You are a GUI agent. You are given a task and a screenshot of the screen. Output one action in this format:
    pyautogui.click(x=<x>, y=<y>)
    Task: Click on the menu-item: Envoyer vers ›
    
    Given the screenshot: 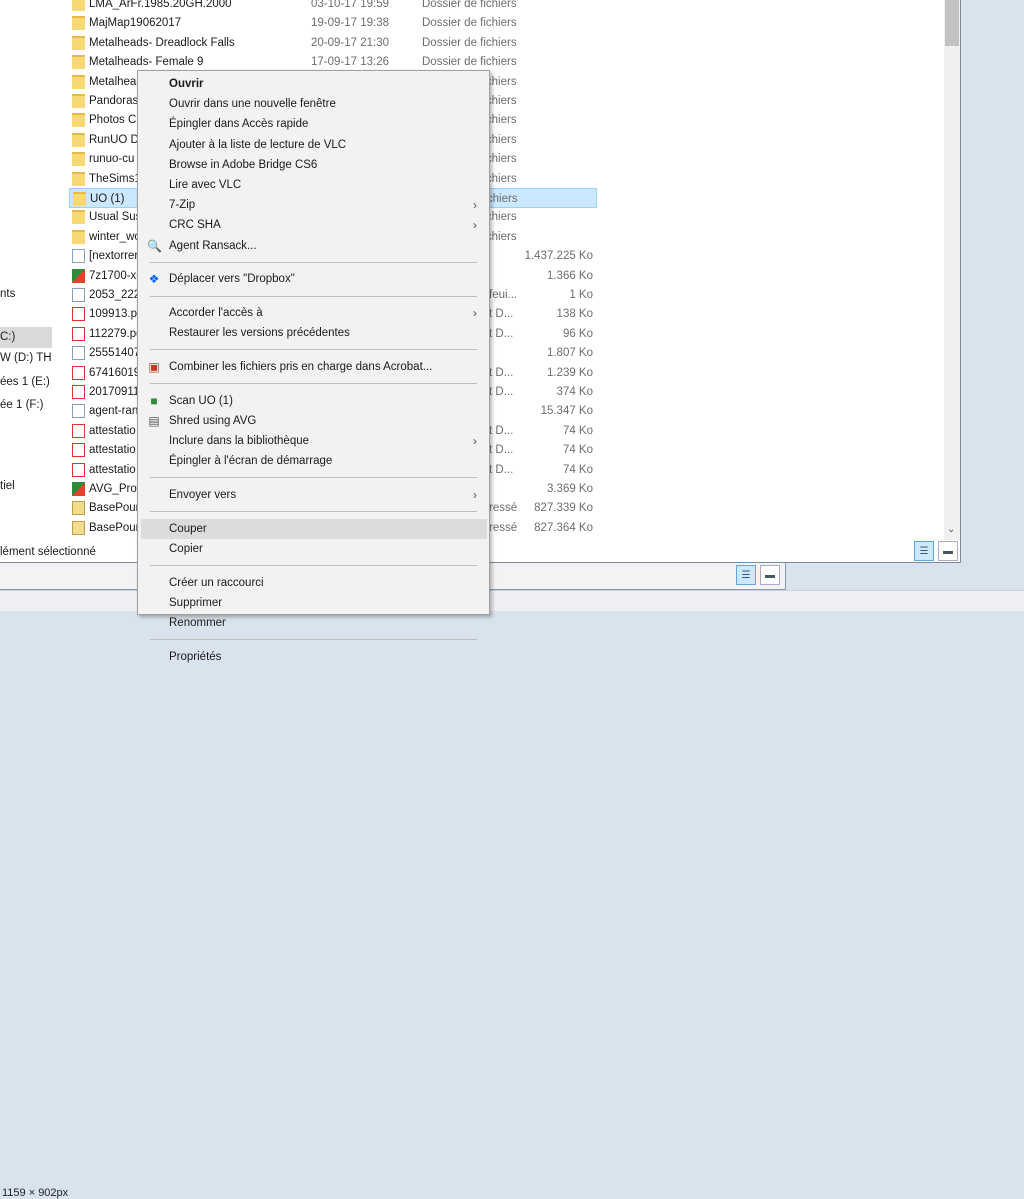 What is the action you would take?
    pyautogui.click(x=314, y=495)
    